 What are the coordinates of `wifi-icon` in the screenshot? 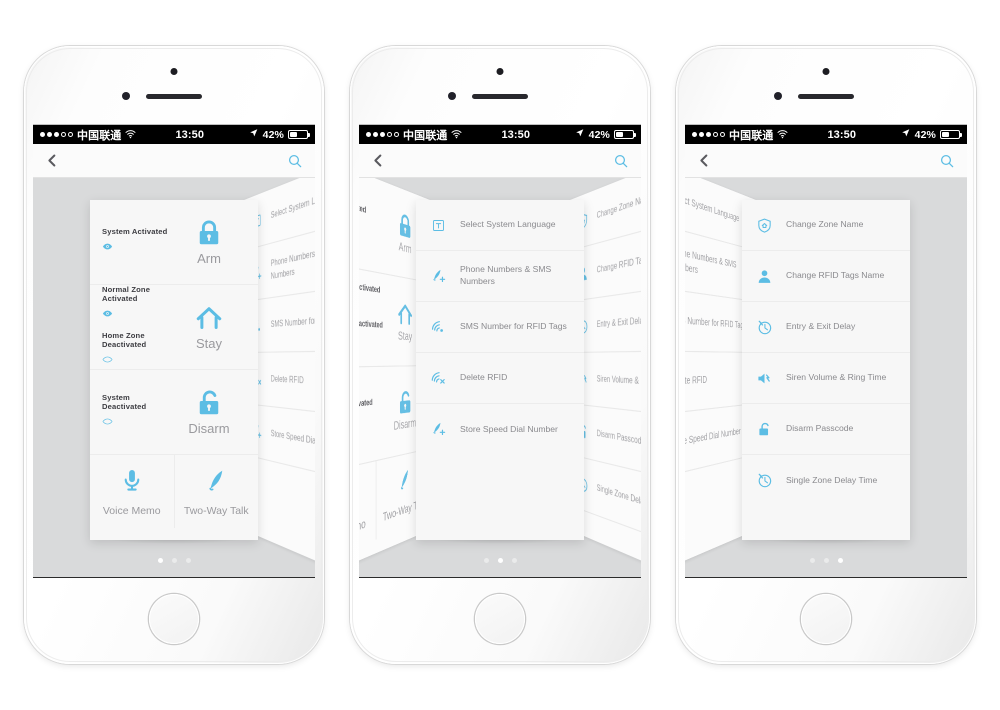 It's located at (130, 135).